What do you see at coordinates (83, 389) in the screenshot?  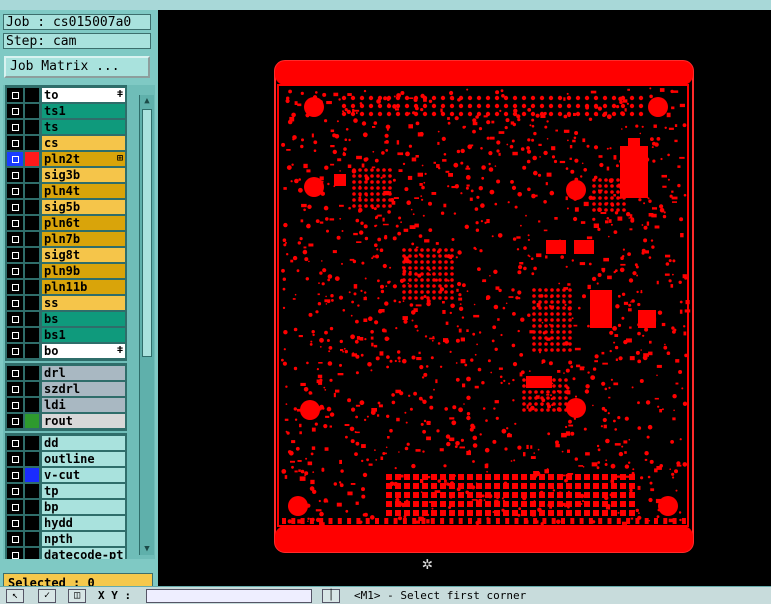 I see `layer-name: szdrl` at bounding box center [83, 389].